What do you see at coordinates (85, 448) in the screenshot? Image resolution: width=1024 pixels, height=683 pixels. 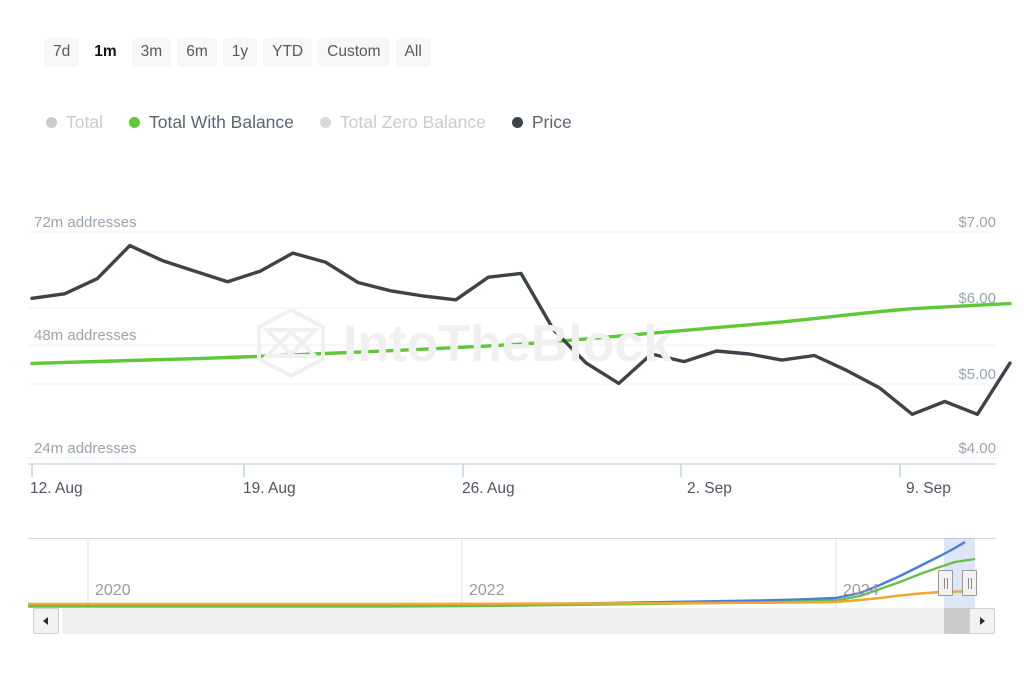 I see `y-axis-label-24m: 24m addresses` at bounding box center [85, 448].